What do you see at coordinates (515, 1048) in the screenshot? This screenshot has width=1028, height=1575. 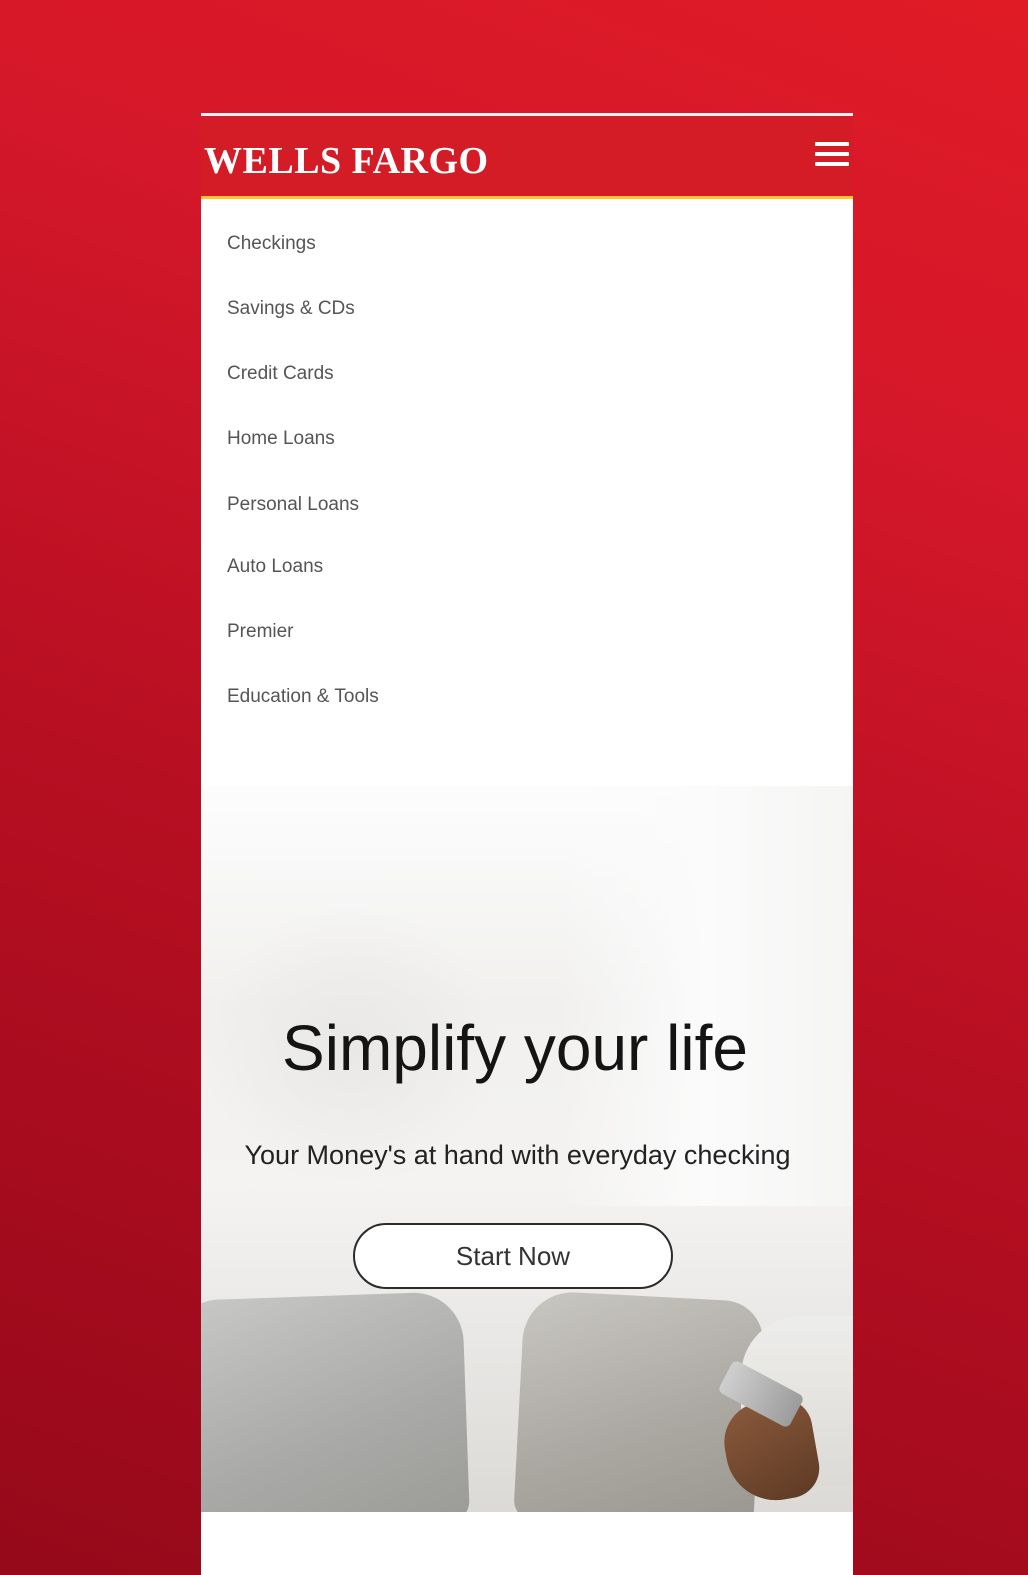 I see `hero-title: Simplify your life` at bounding box center [515, 1048].